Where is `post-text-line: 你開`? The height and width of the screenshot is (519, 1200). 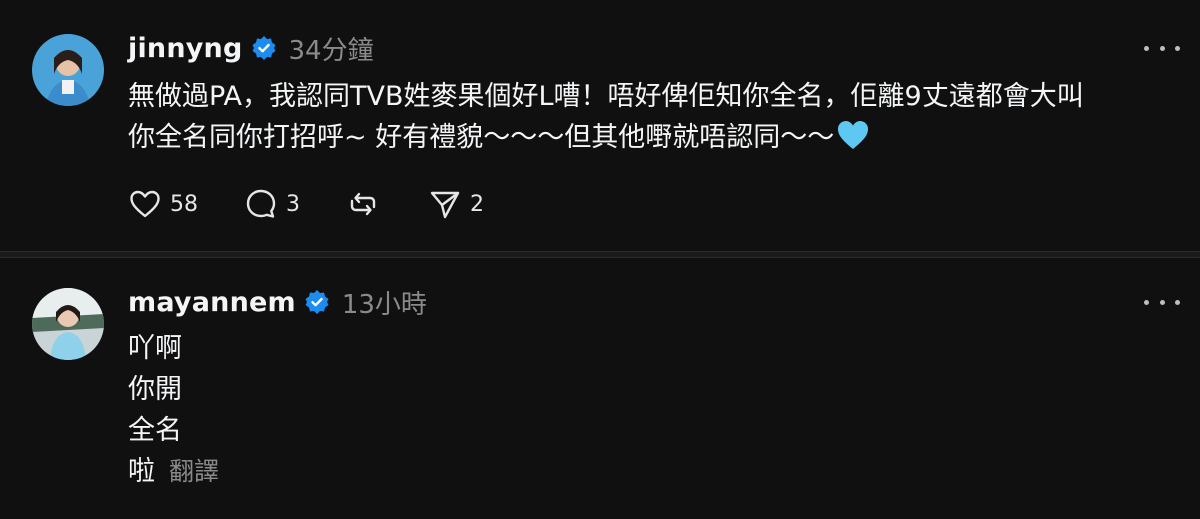 post-text-line: 你開 is located at coordinates (155, 389).